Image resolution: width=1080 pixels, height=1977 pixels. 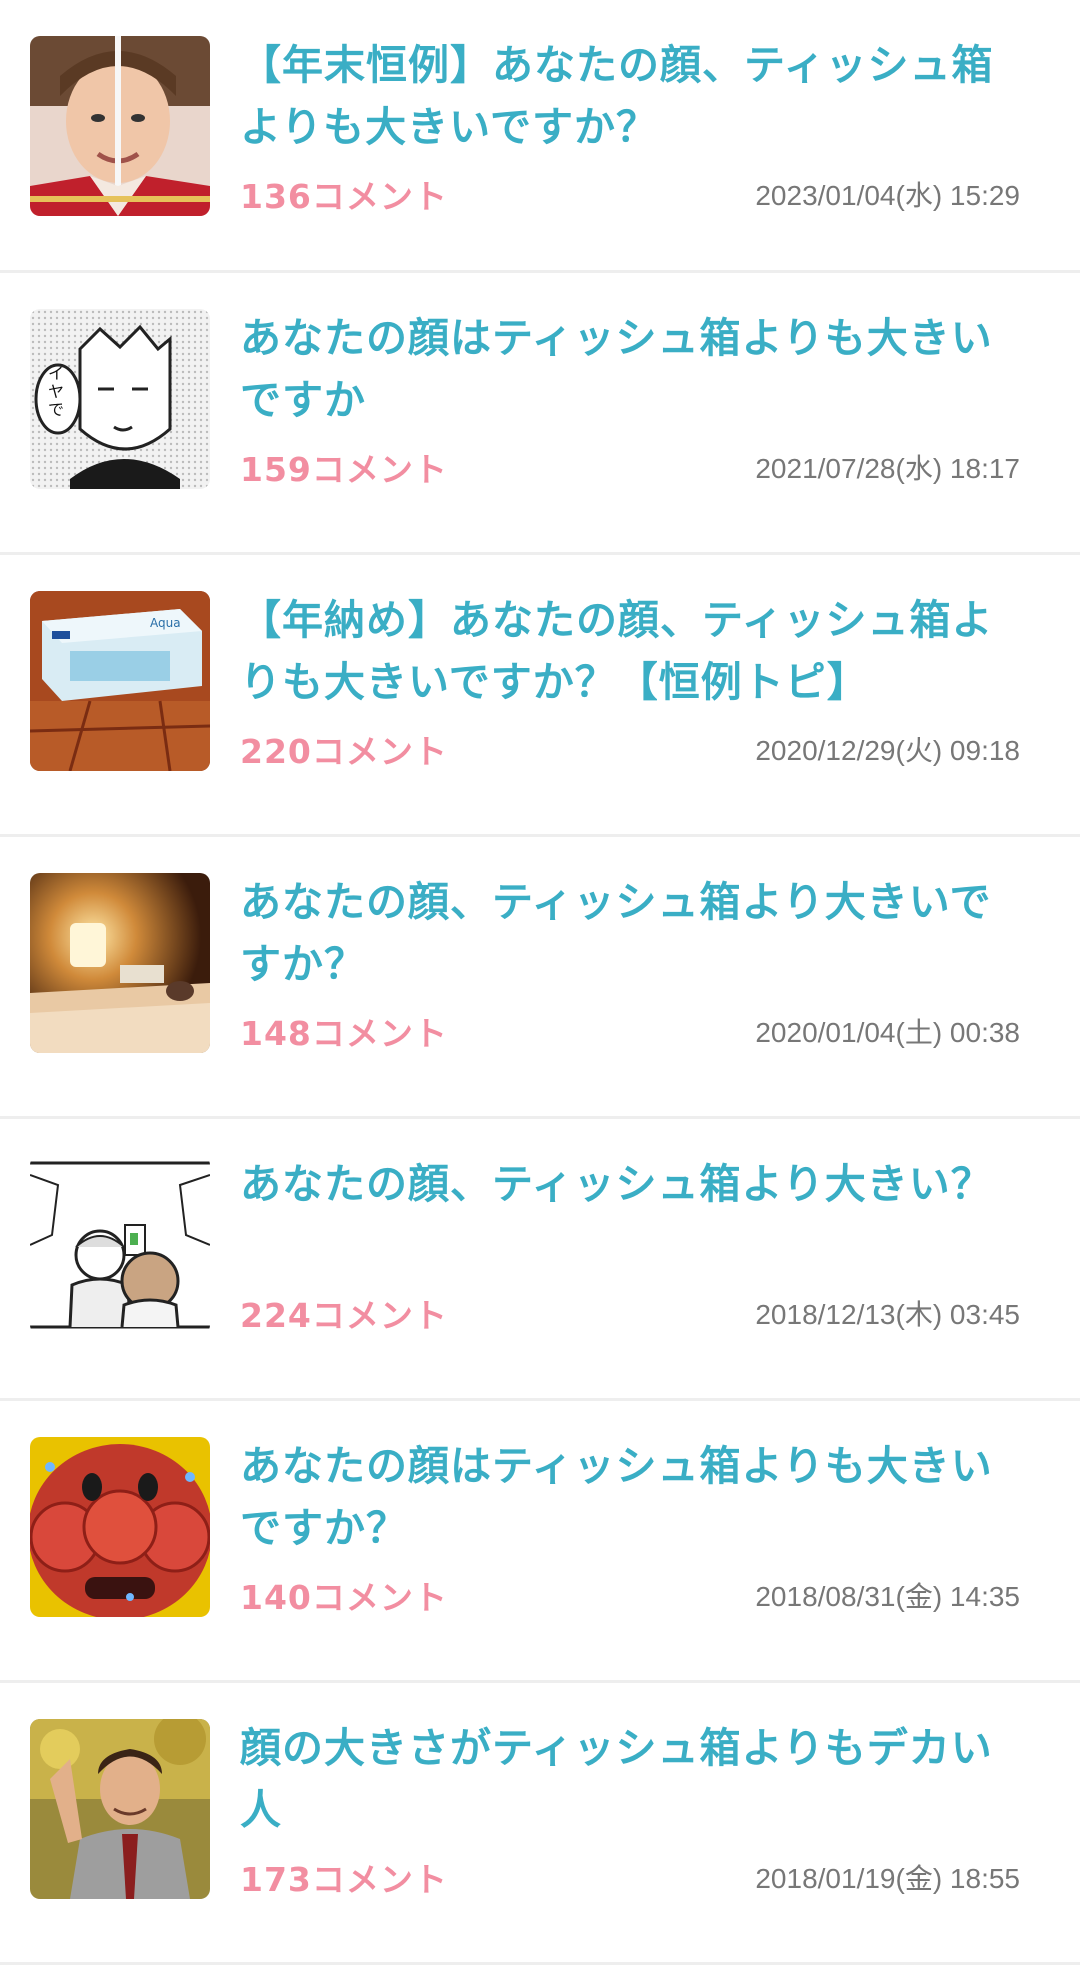 I want to click on thumbnail-comic-panel-image, so click(x=120, y=1245).